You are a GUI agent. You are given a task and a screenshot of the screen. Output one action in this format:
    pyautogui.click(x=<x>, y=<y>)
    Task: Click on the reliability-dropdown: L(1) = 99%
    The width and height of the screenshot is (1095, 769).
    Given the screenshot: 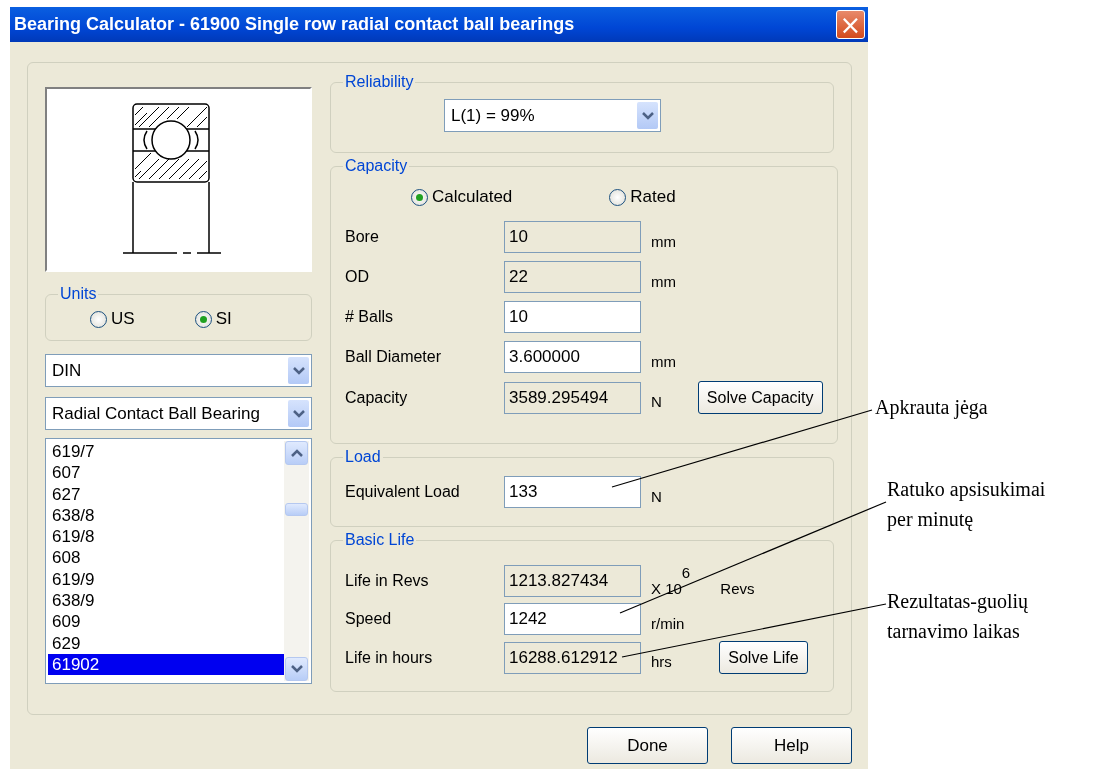 What is the action you would take?
    pyautogui.click(x=552, y=115)
    